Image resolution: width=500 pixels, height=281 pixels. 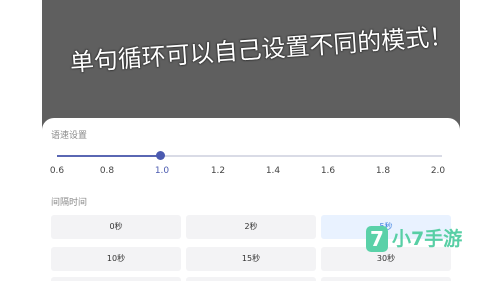 I want to click on speed-tick-1-8: 1.8, so click(x=383, y=171).